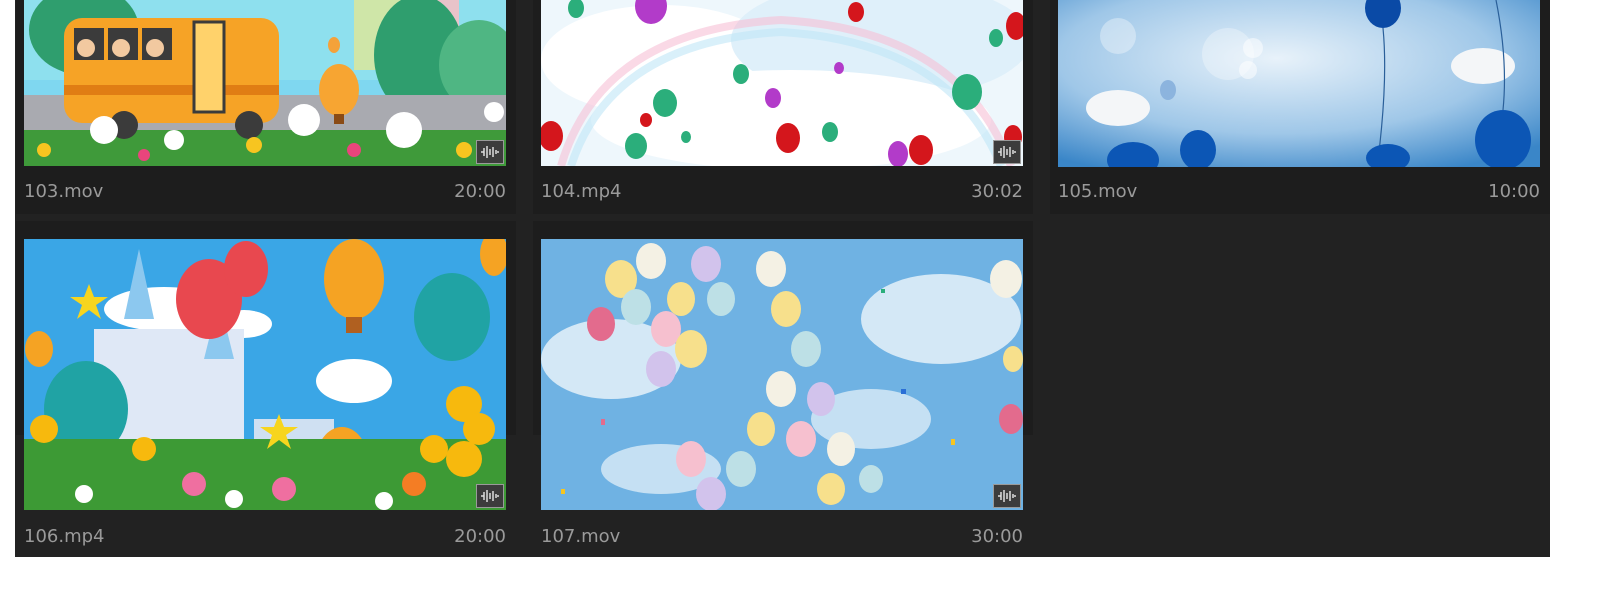 The width and height of the screenshot is (1600, 589). Describe the element at coordinates (265, 192) in the screenshot. I see `clip-meta-103: 103.mov 20:00` at that location.